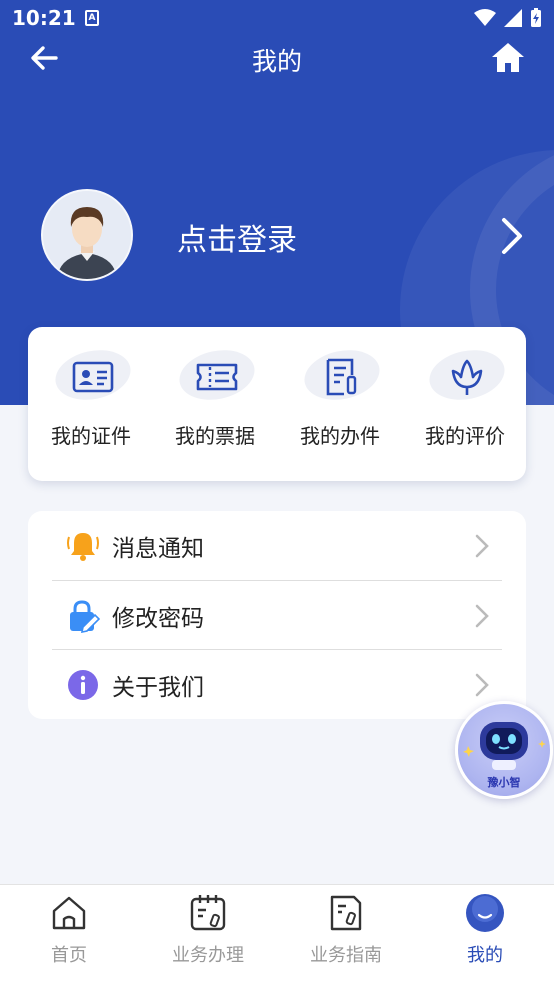 The width and height of the screenshot is (554, 984). Describe the element at coordinates (465, 436) in the screenshot. I see `quick-action-label: 我的评价` at that location.